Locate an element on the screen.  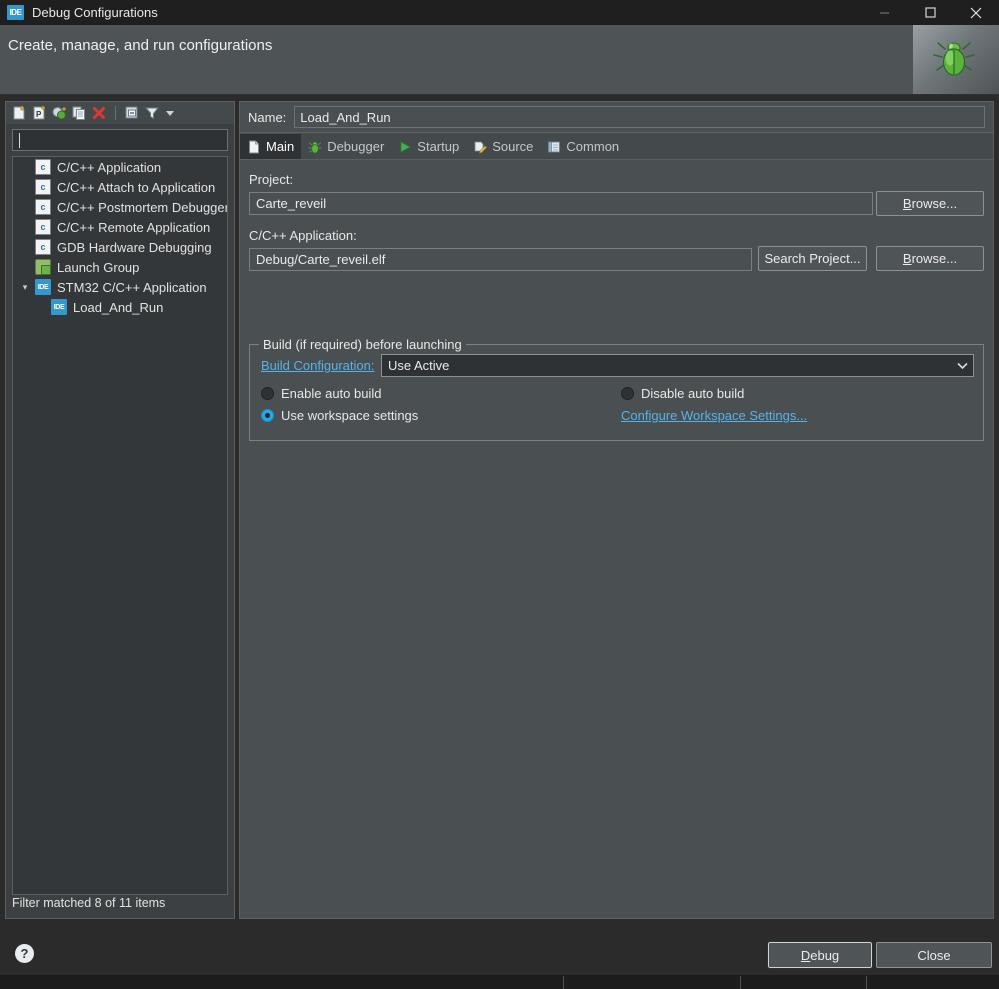
duplicate-icon is located at coordinates (79, 113).